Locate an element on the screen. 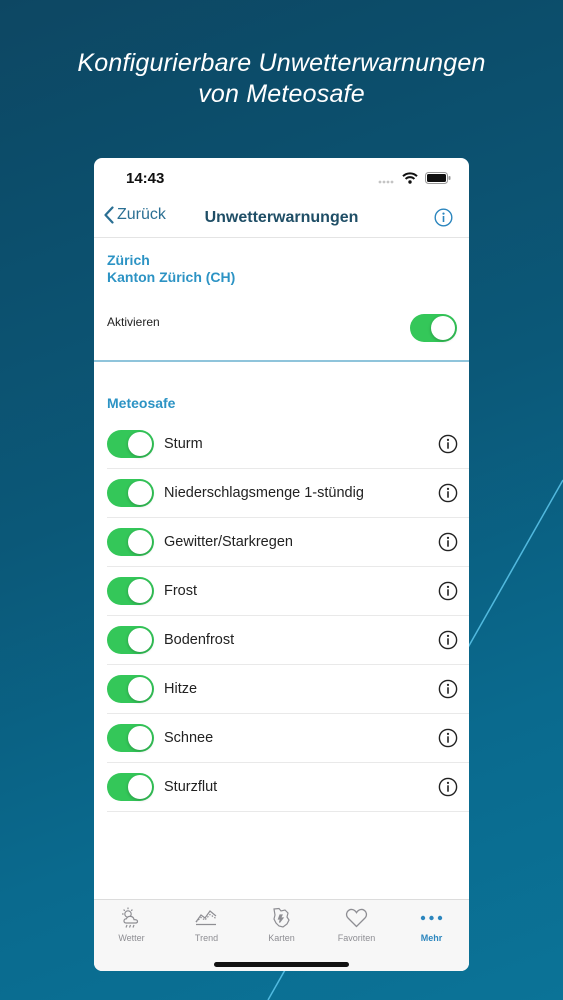 This screenshot has width=563, height=1000. warning-row-sturzflut: Sturzflut is located at coordinates (288, 787).